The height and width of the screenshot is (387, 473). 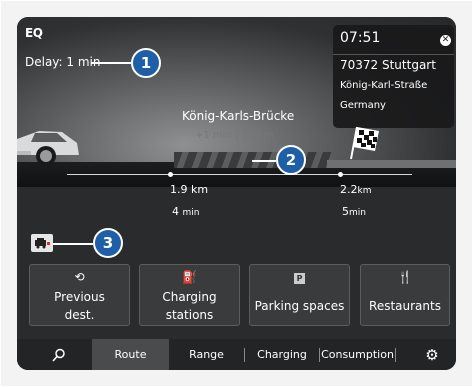 What do you see at coordinates (299, 306) in the screenshot?
I see `parking-label: Parking spaces` at bounding box center [299, 306].